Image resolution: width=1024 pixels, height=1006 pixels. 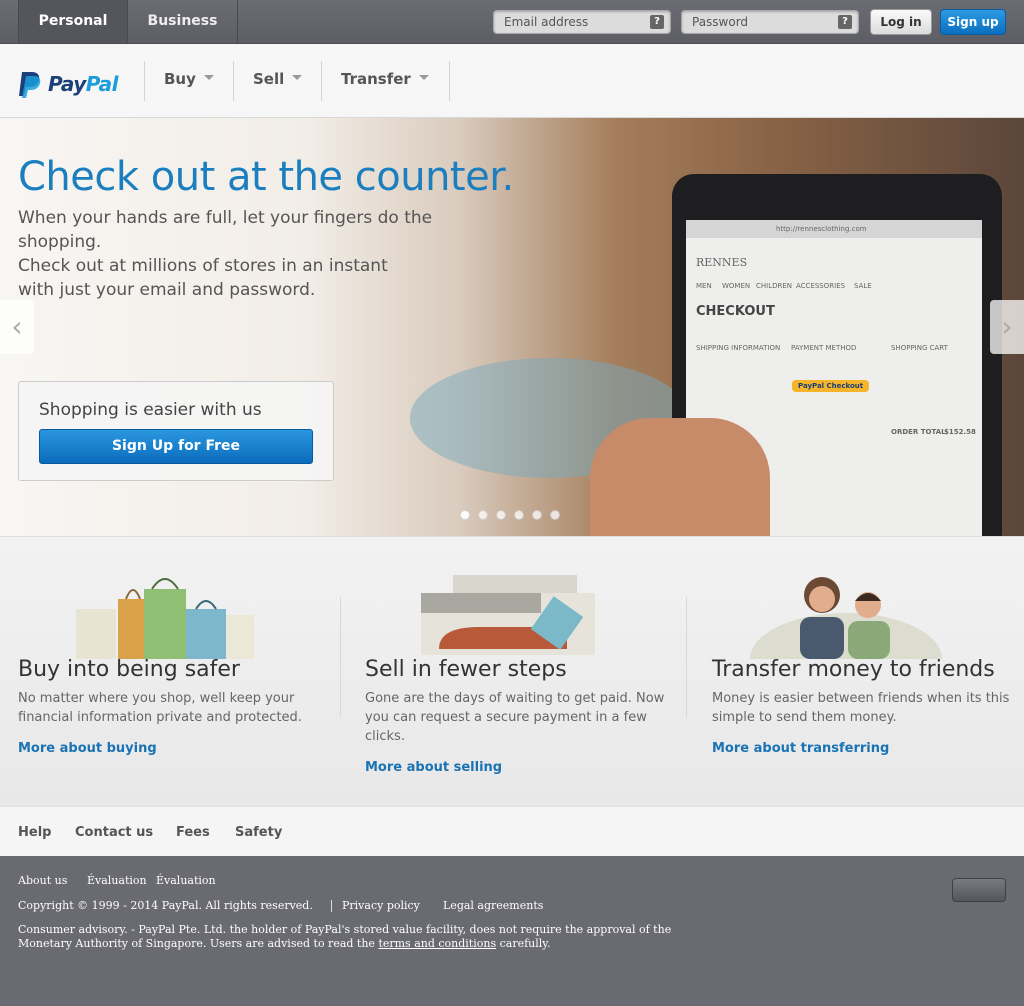 I want to click on footer-link-safety: Safety, so click(x=258, y=832).